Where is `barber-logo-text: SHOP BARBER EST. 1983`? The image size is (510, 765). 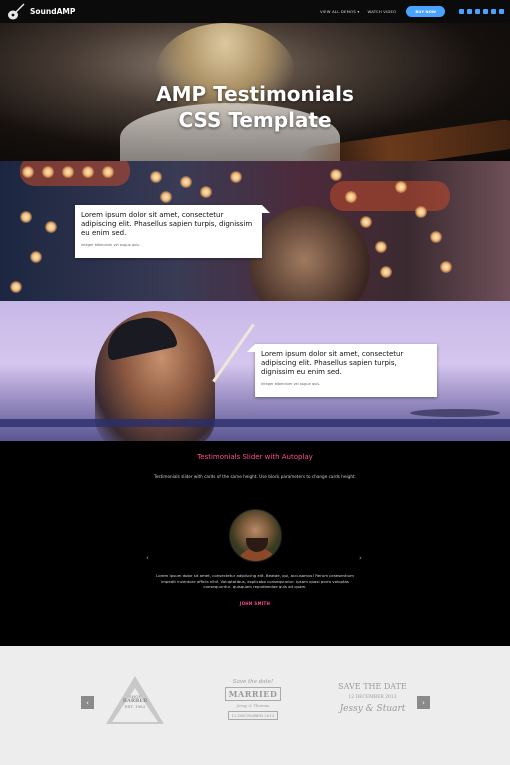
barber-logo-text: SHOP BARBER EST. 1983 is located at coordinates (135, 701).